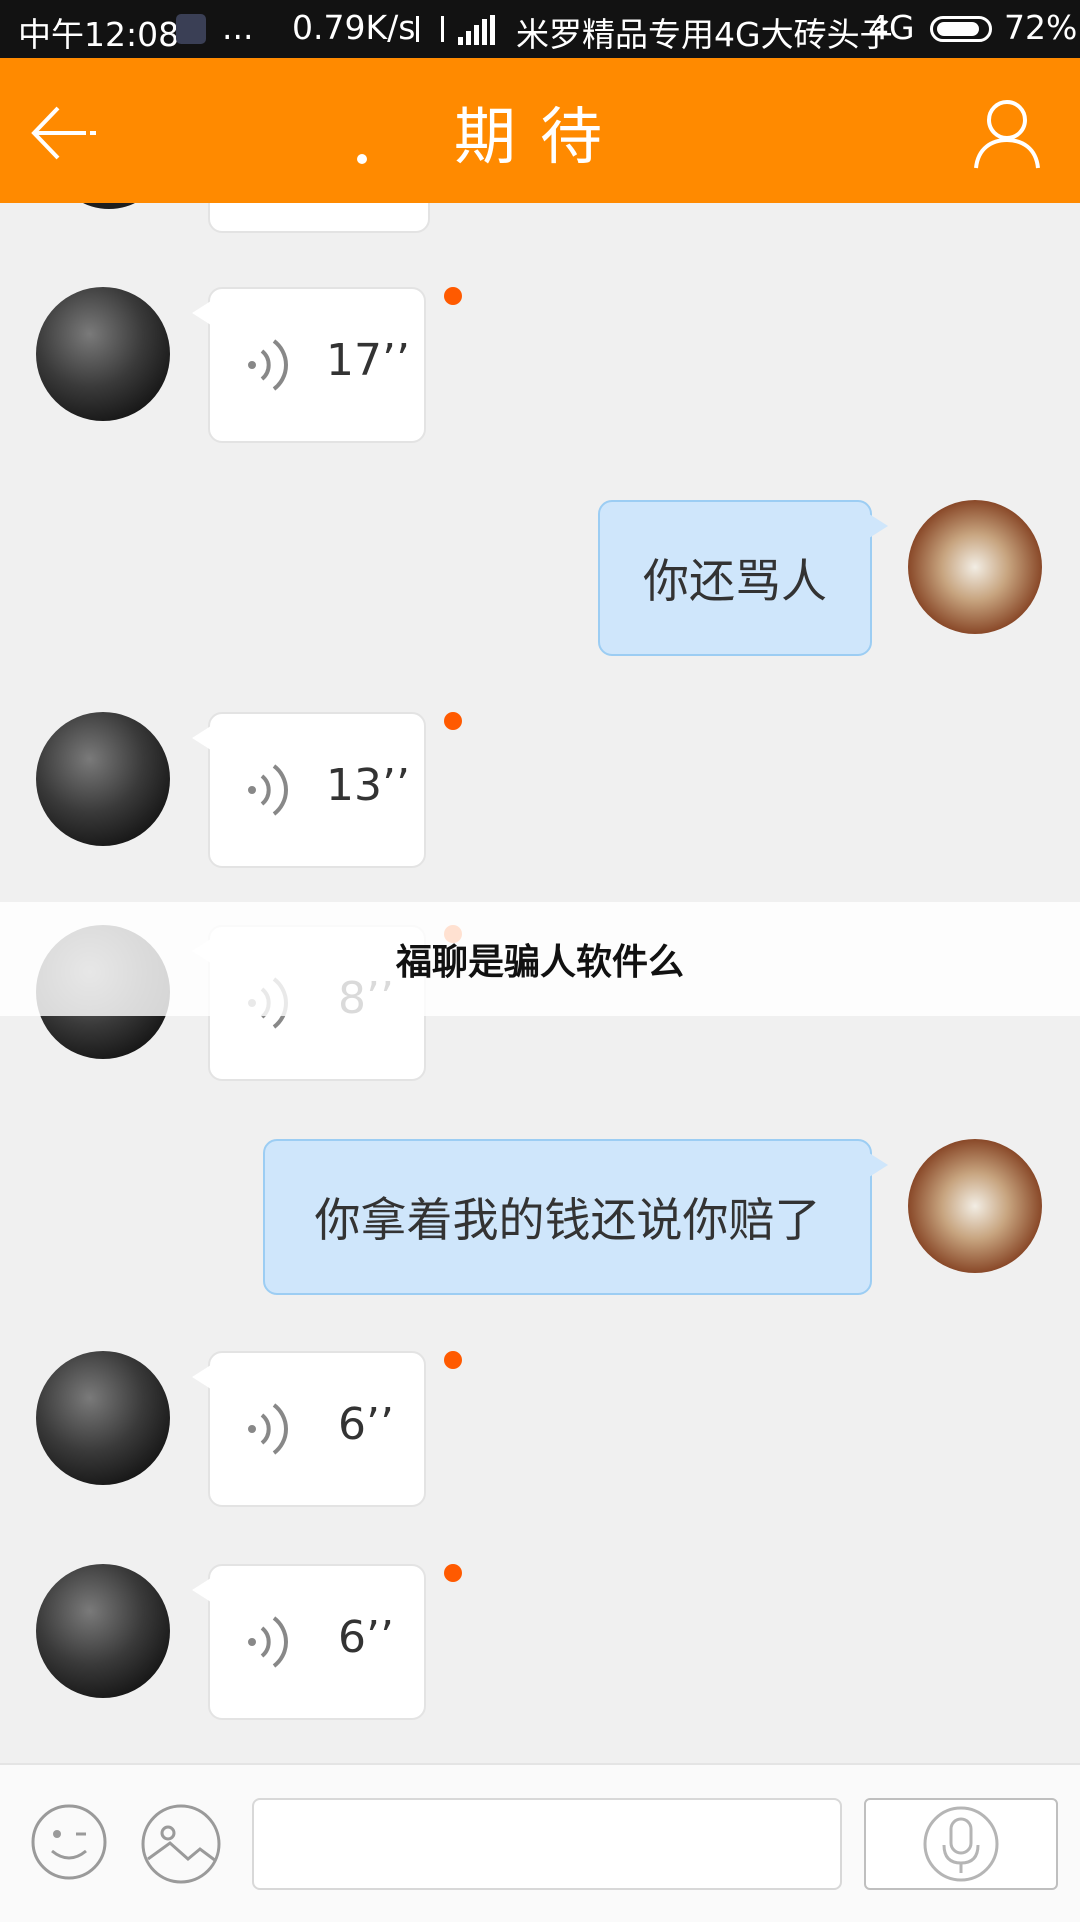 The width and height of the screenshot is (1080, 1922). What do you see at coordinates (191, 29) in the screenshot?
I see `notification-icon` at bounding box center [191, 29].